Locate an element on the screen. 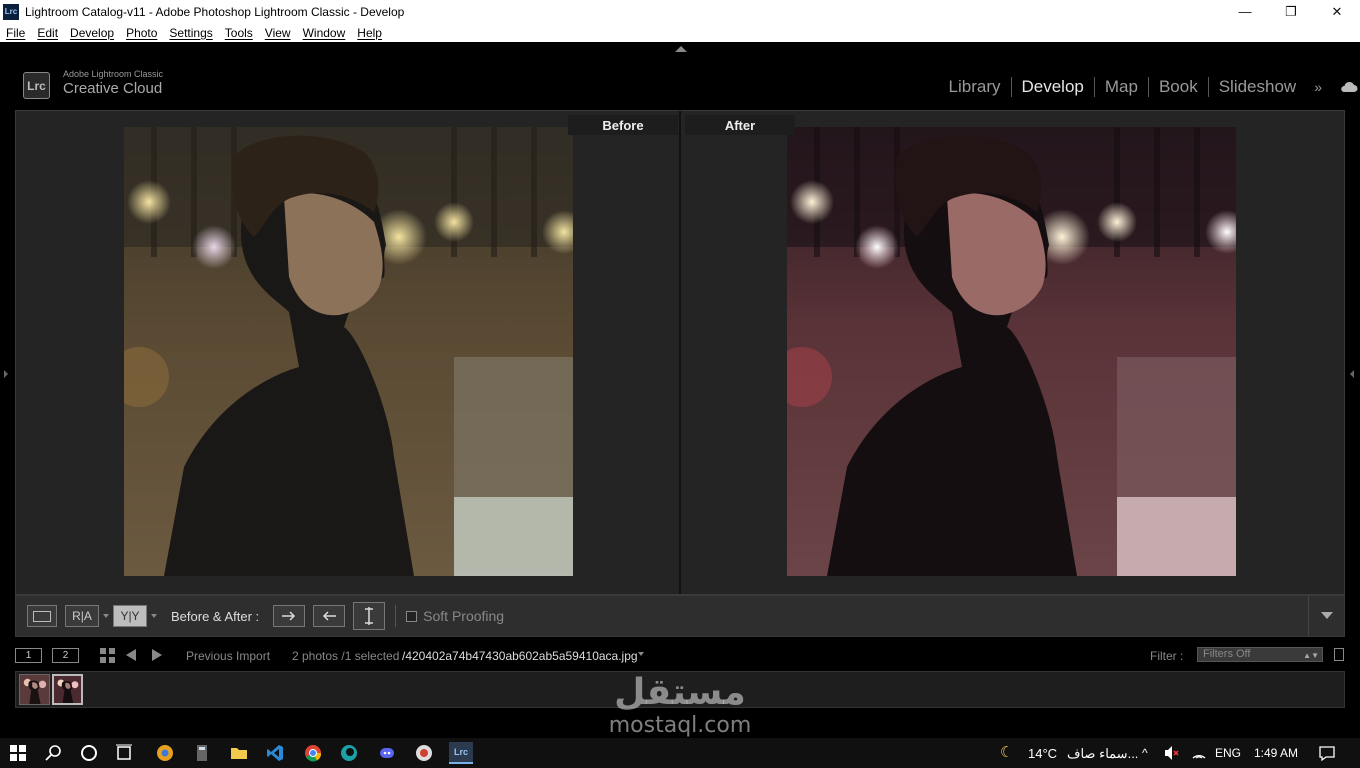 Image resolution: width=1360 pixels, height=768 pixels. chevron-down-icon is located at coordinates (1326, 615).